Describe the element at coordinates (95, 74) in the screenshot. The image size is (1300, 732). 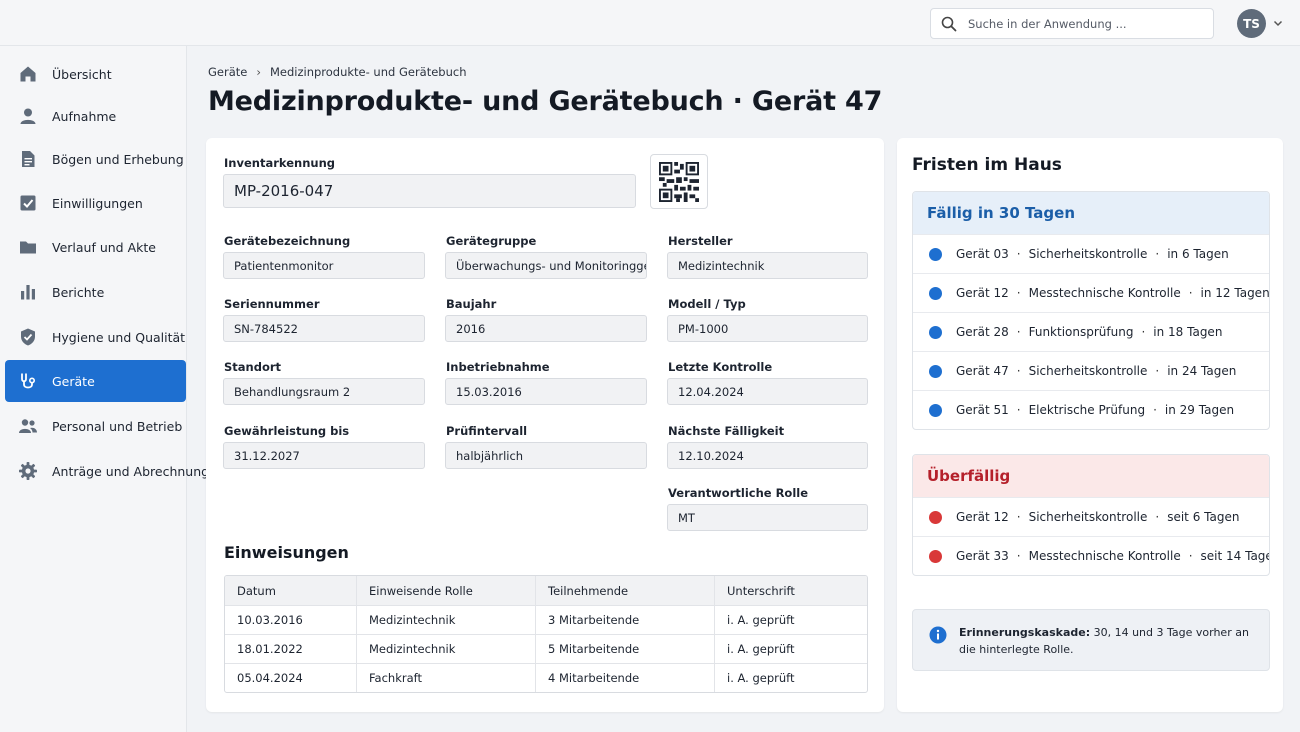
I see `sidebar-item-uebersicht: Übersicht` at that location.